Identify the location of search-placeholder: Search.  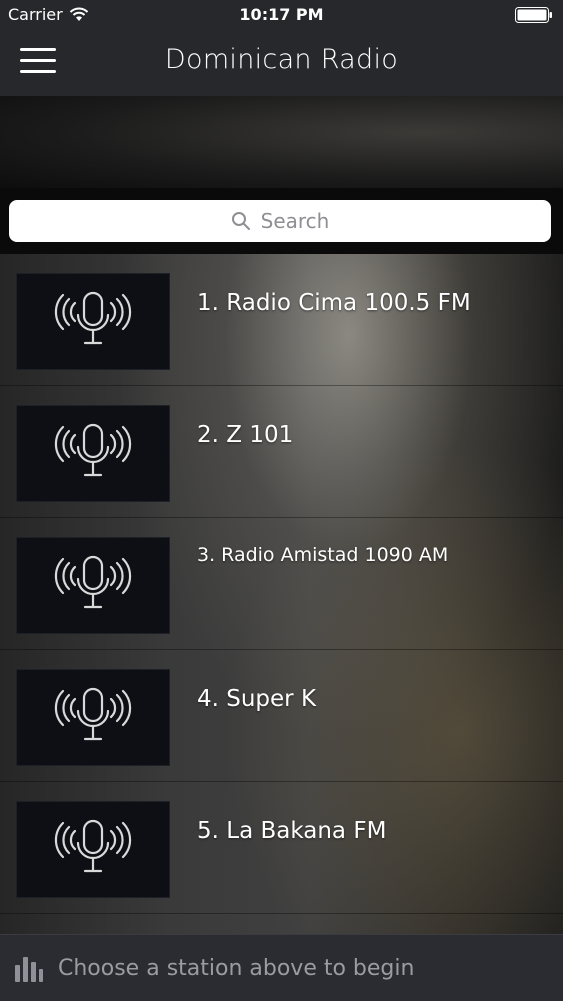
(295, 221).